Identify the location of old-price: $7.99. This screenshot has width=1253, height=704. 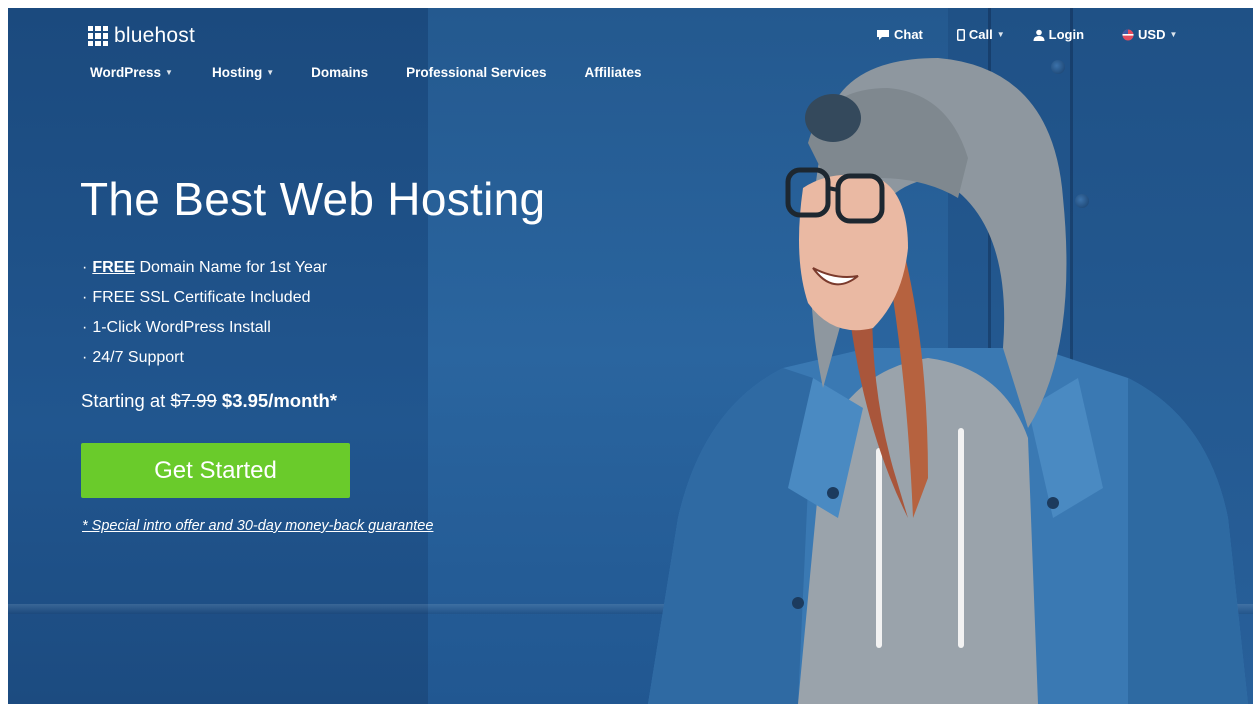
(193, 400).